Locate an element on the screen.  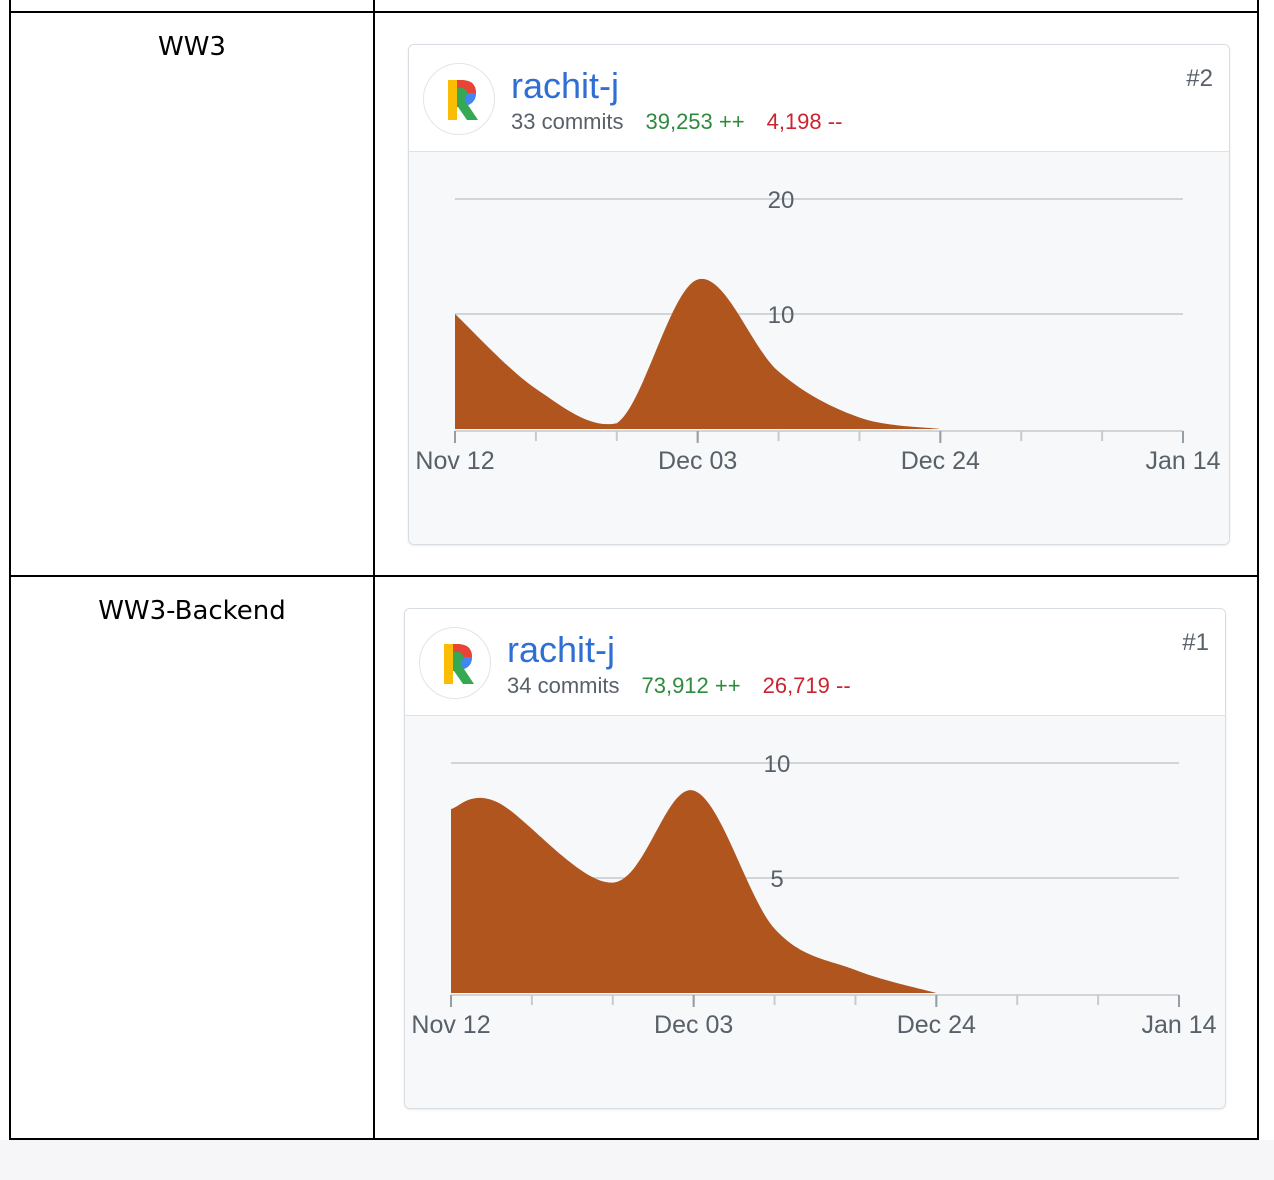
table-row-divider is located at coordinates (634, 576).